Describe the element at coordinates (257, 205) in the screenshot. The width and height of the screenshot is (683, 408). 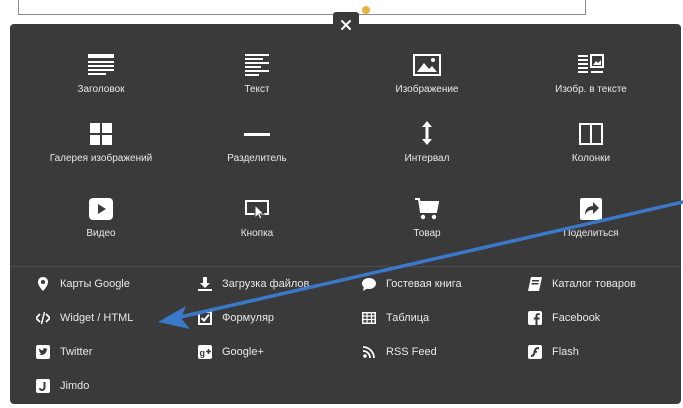
I see `button-icon` at that location.